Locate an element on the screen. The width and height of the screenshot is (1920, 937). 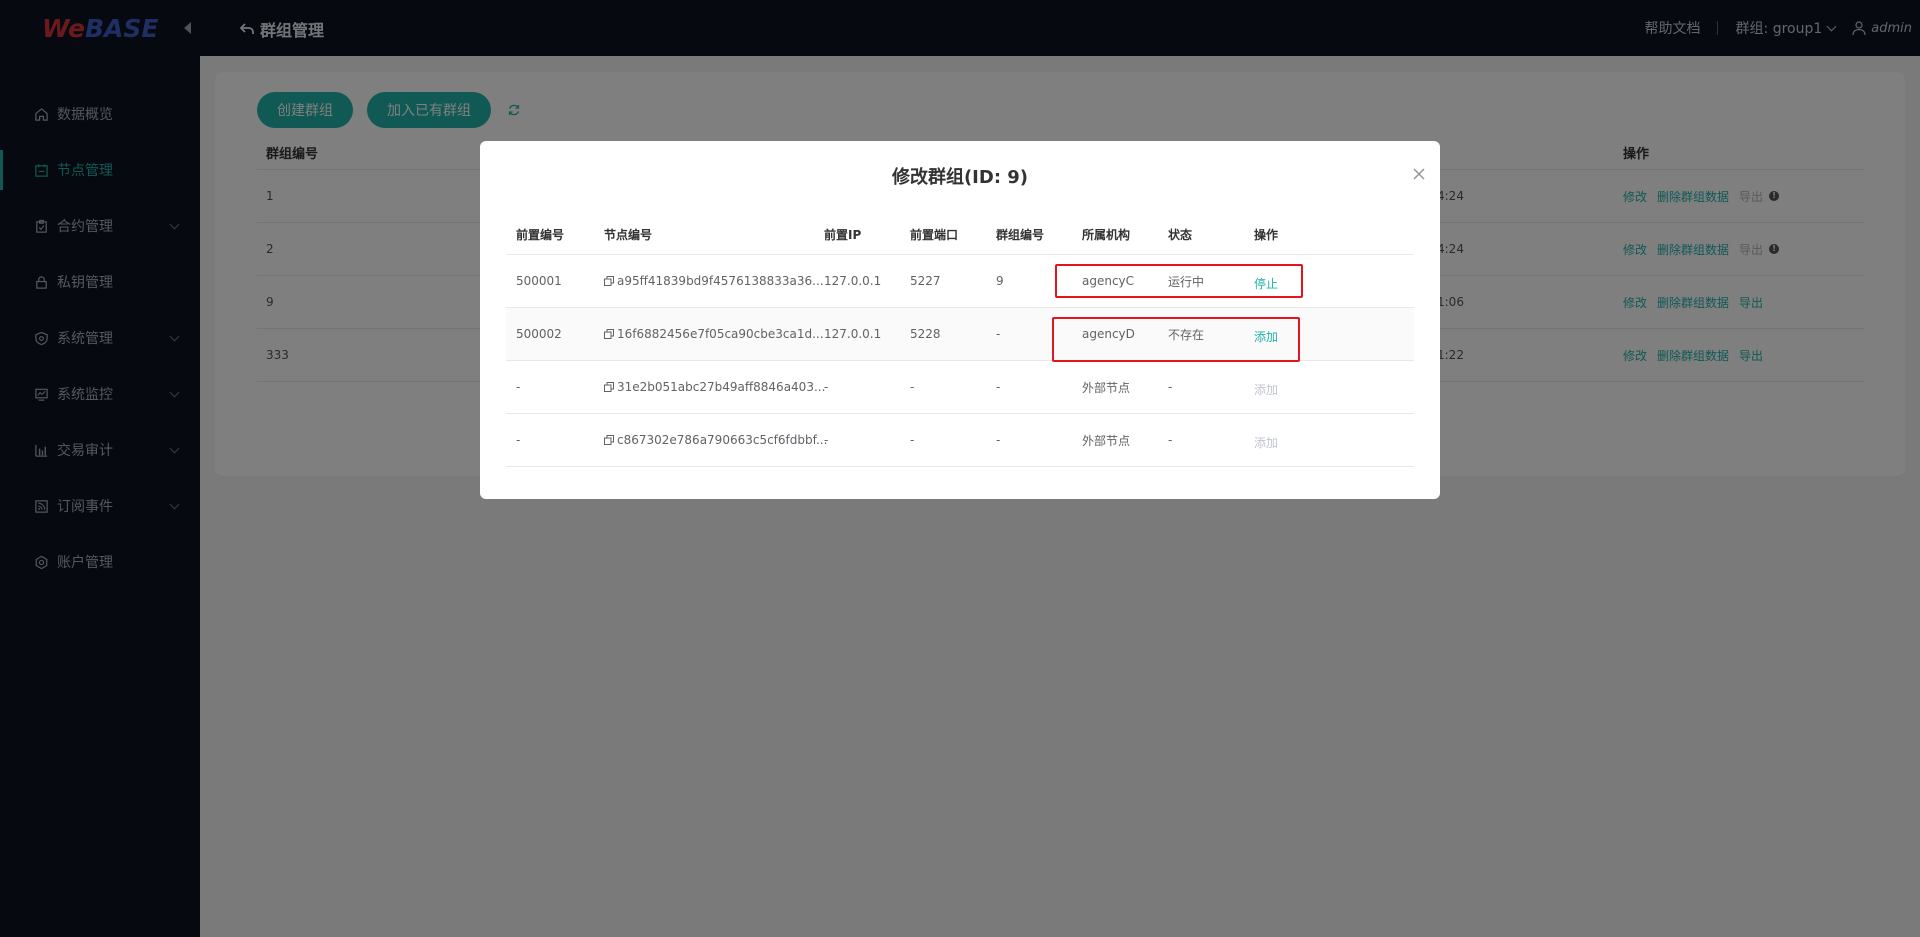
header-node-id: 节点编号 is located at coordinates (628, 235).